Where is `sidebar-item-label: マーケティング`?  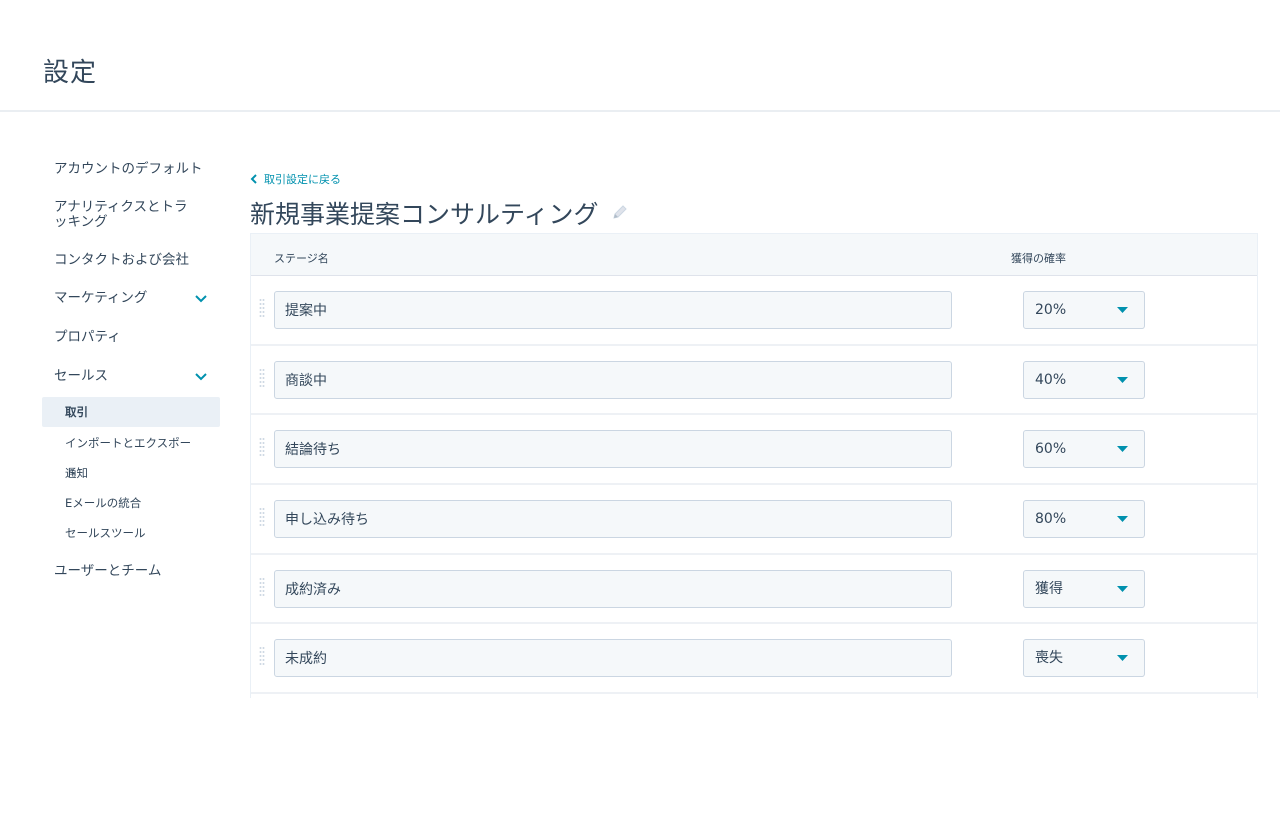 sidebar-item-label: マーケティング is located at coordinates (101, 298).